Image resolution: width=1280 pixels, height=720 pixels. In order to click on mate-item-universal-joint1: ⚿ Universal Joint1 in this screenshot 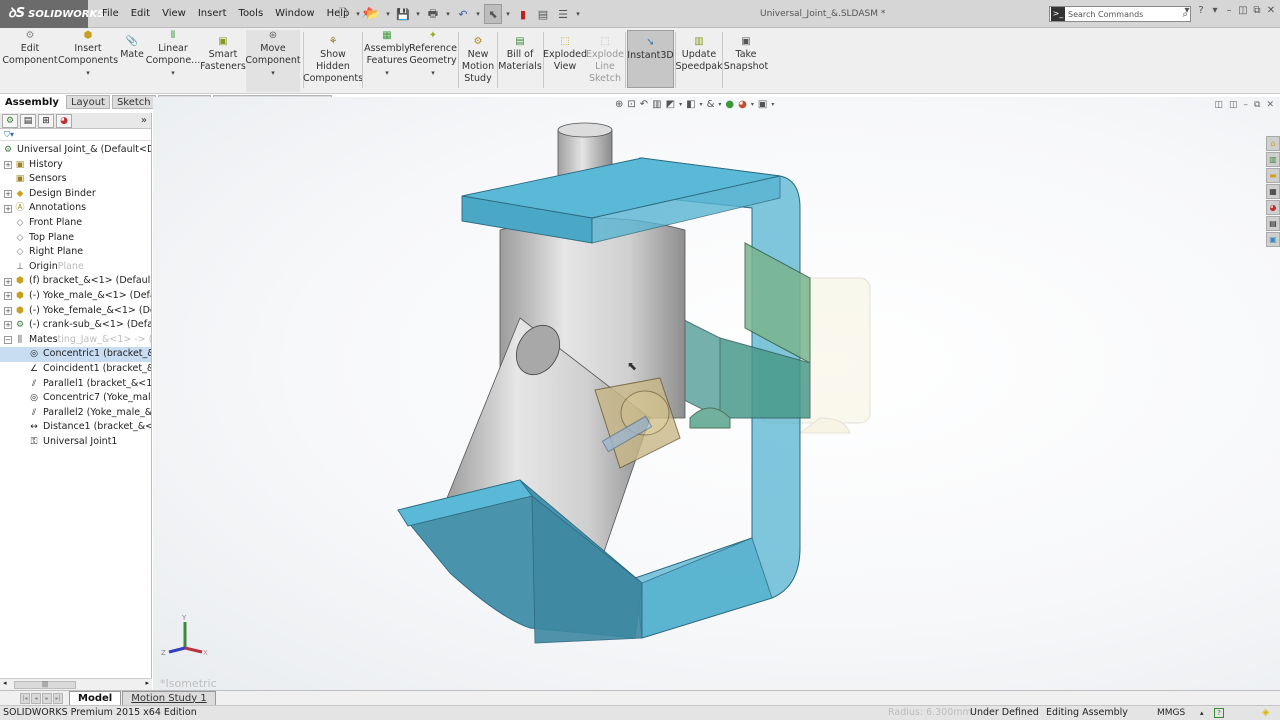, I will do `click(75, 442)`.